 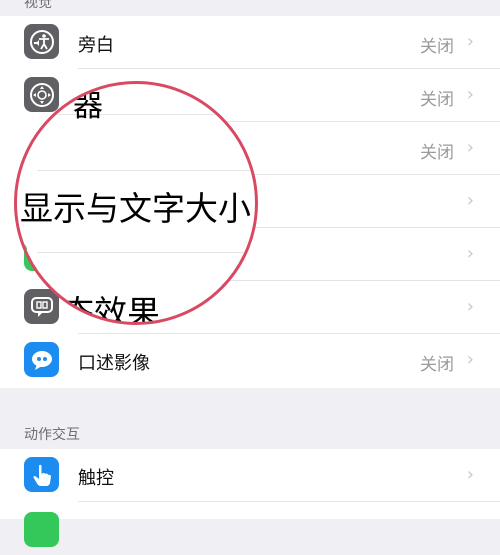 I want to click on row-voiceover: 旁白 关闭 ›, so click(x=250, y=42).